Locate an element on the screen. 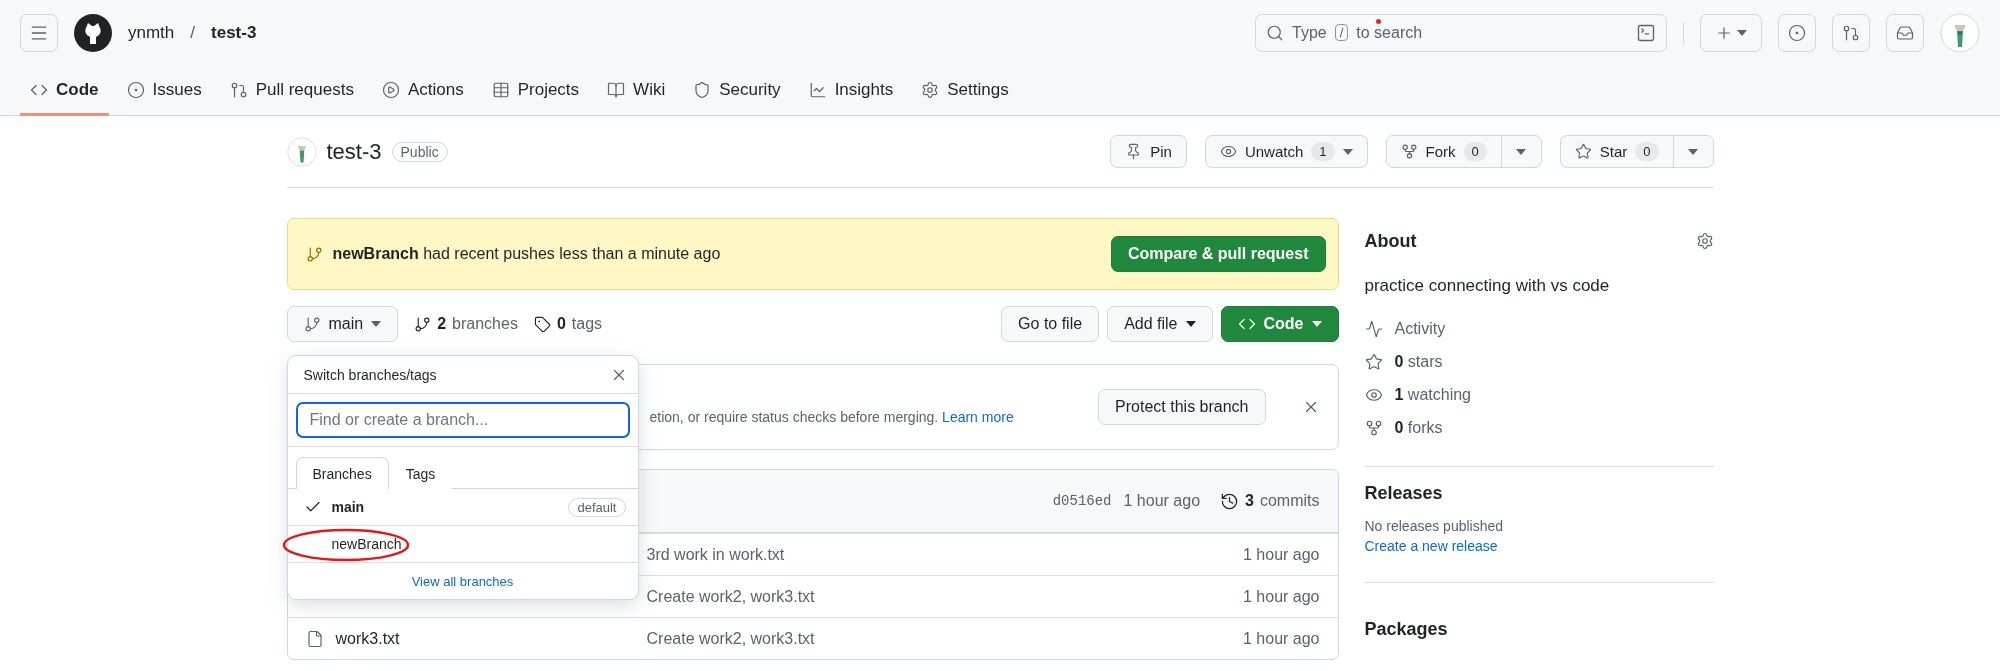  avatar is located at coordinates (1960, 32).